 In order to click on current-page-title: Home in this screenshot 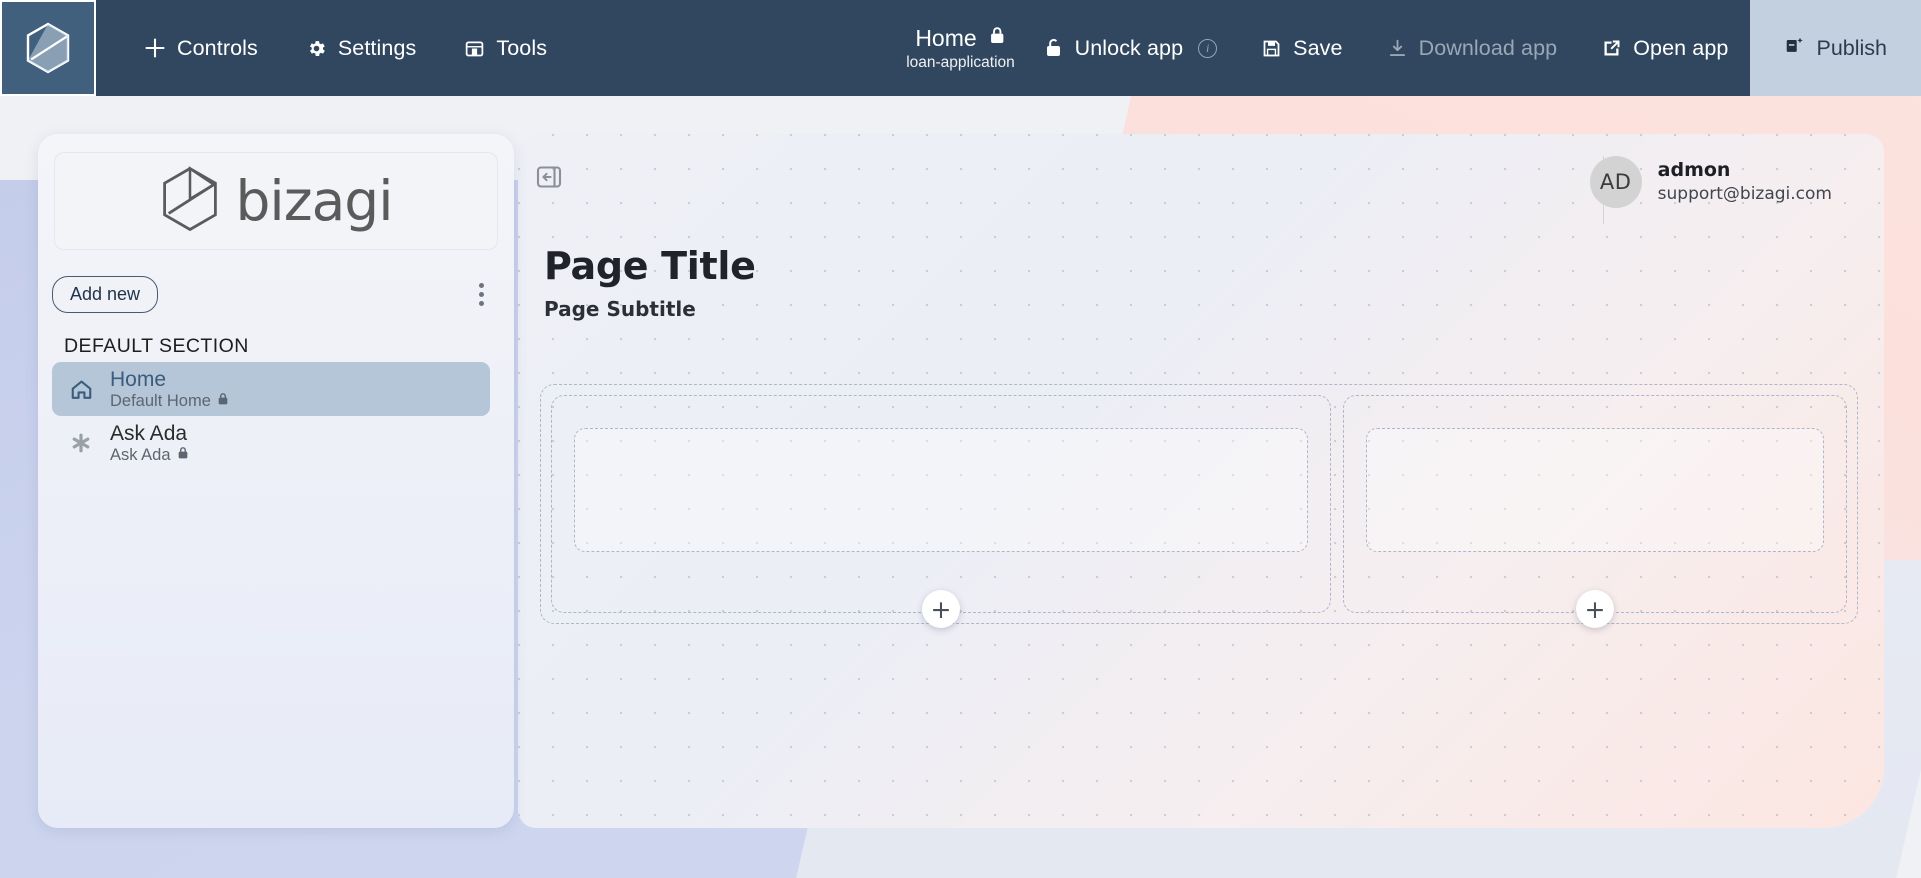, I will do `click(946, 37)`.